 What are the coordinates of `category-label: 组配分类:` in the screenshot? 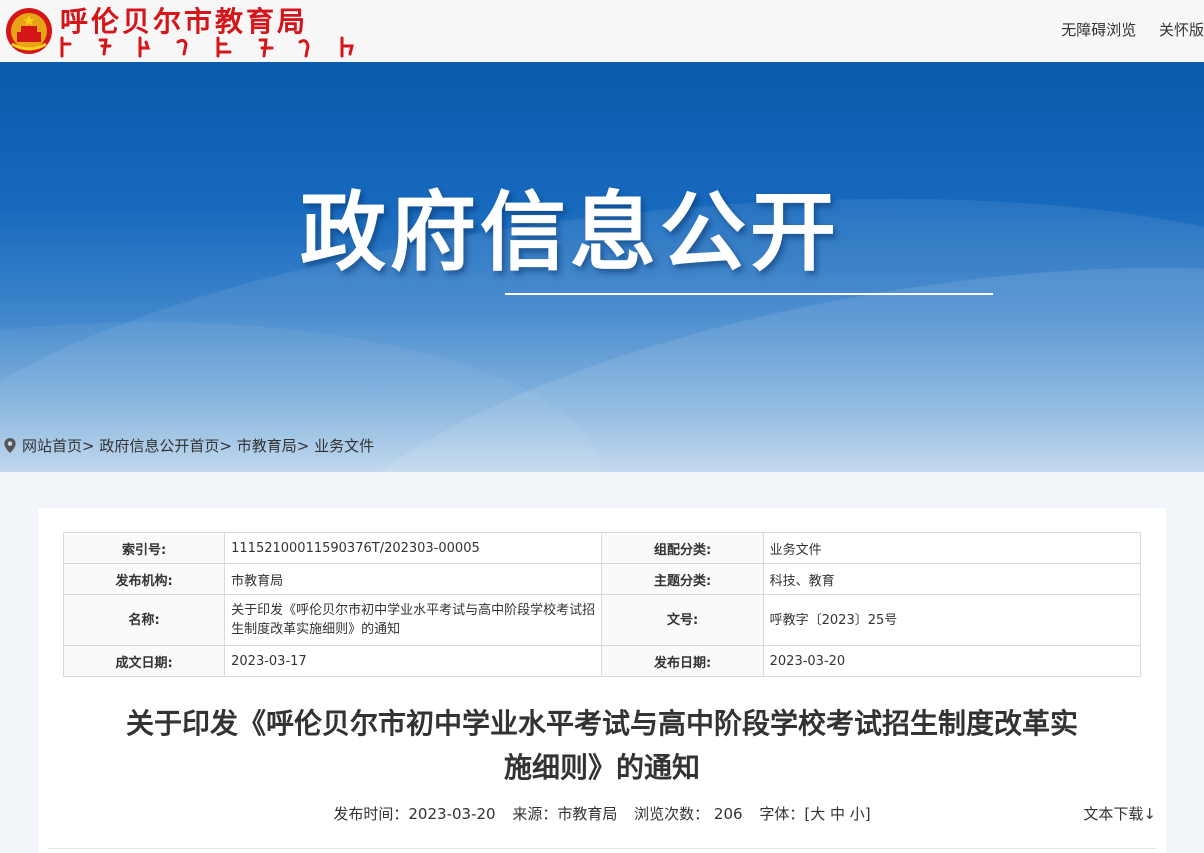 It's located at (682, 548).